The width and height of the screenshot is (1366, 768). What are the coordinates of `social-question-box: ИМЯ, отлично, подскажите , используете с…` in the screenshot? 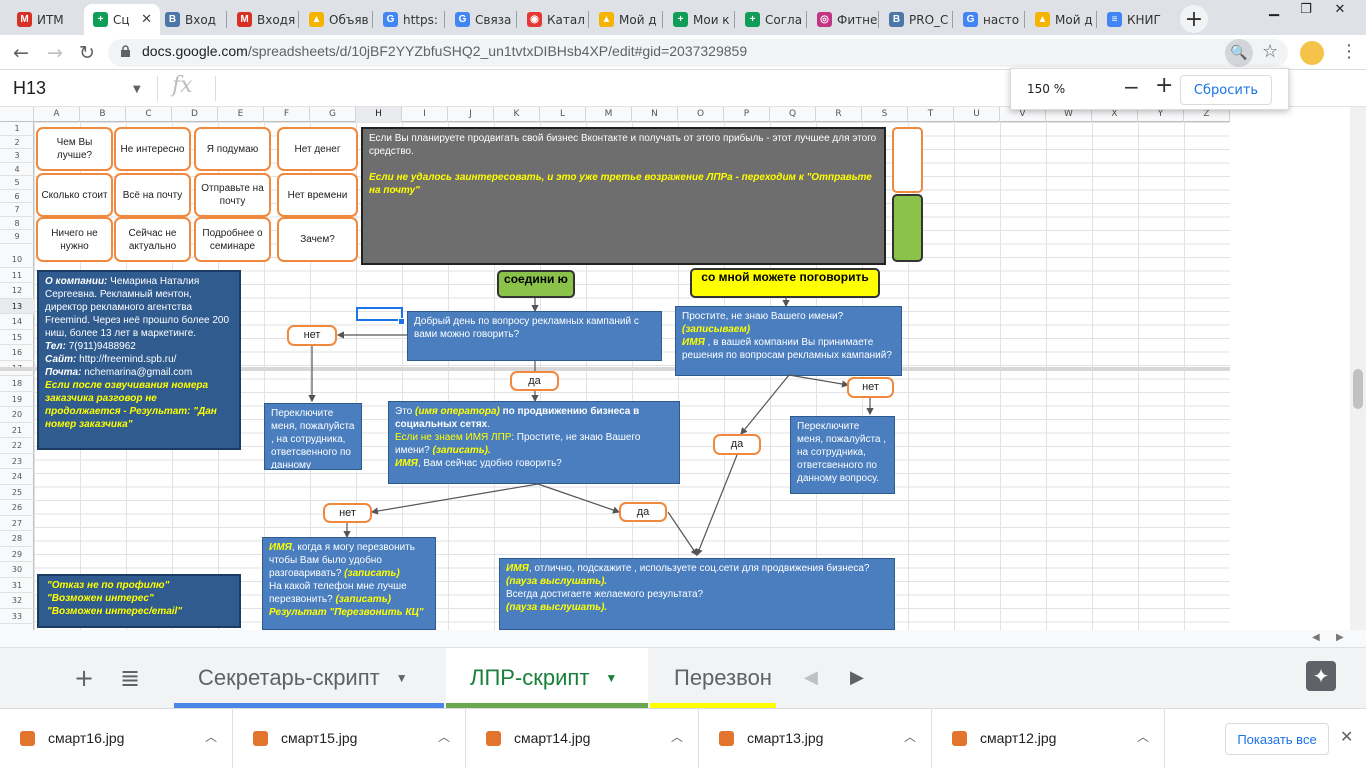 It's located at (697, 594).